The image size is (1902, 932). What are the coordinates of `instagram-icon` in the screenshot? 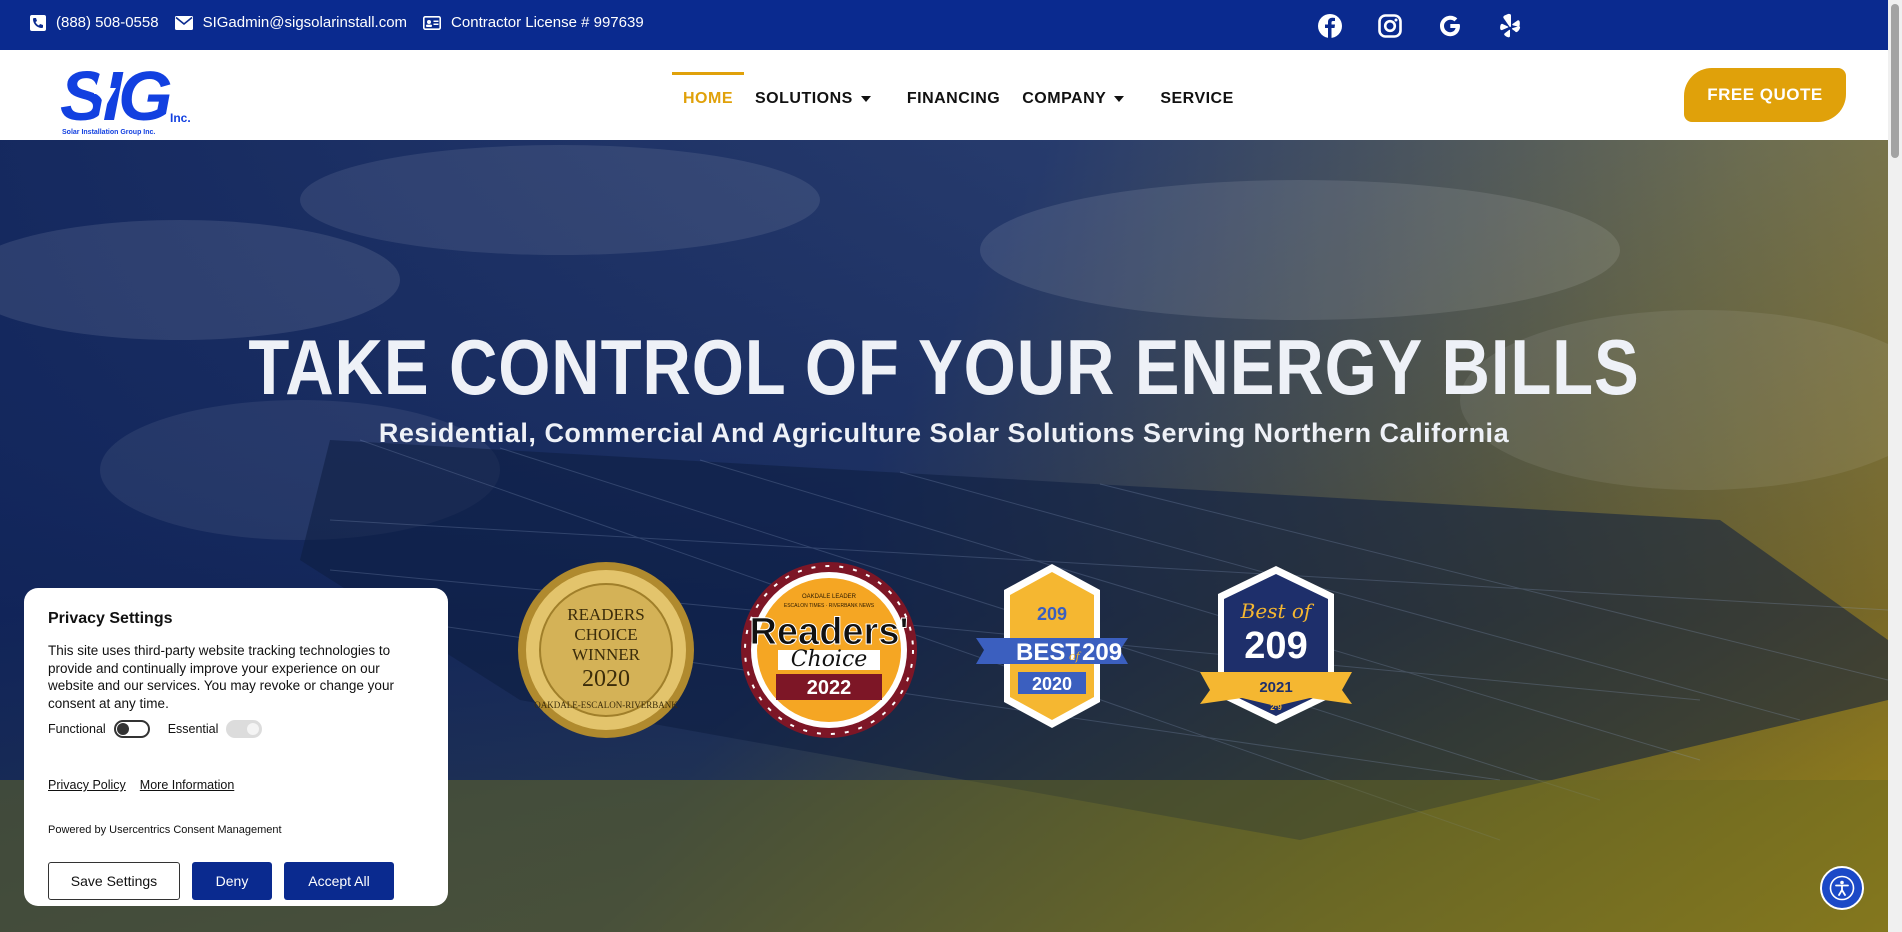 It's located at (1390, 26).